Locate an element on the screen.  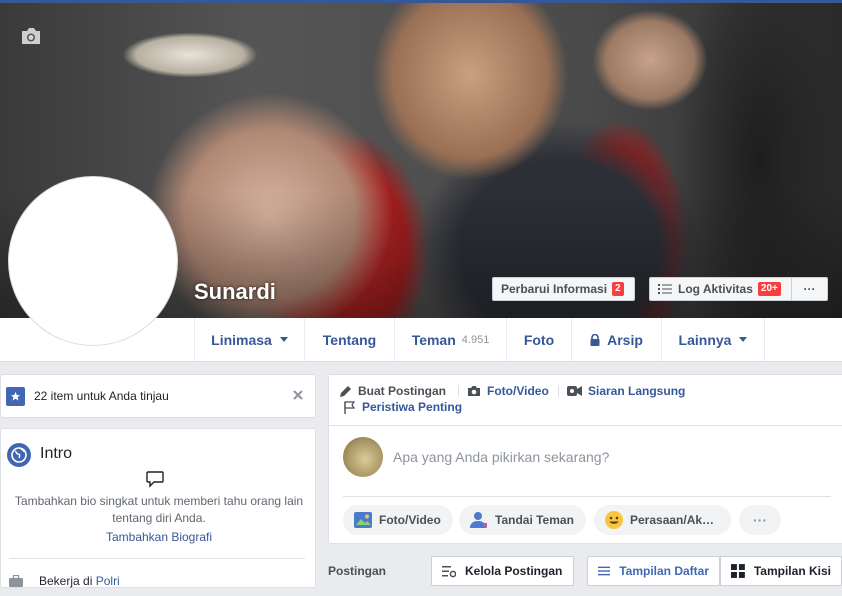
list-view-label: Tampilan Daftar is located at coordinates (664, 571).